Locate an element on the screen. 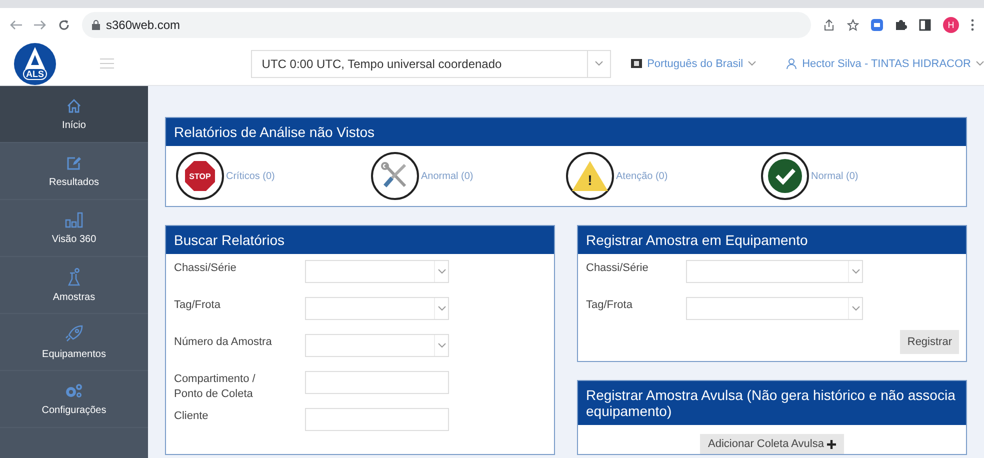  field-label: Cliente is located at coordinates (192, 416).